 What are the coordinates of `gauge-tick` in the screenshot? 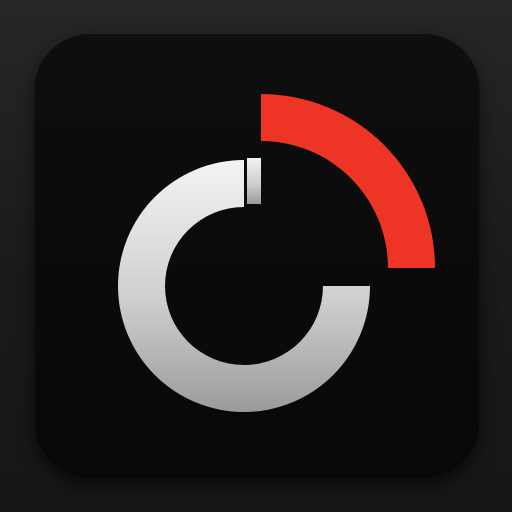 It's located at (254, 181).